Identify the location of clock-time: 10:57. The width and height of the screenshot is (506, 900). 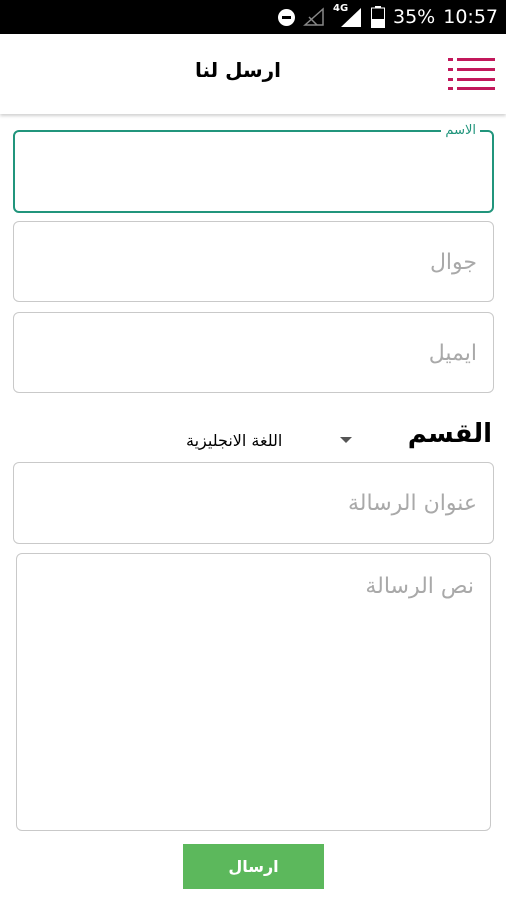
(470, 17).